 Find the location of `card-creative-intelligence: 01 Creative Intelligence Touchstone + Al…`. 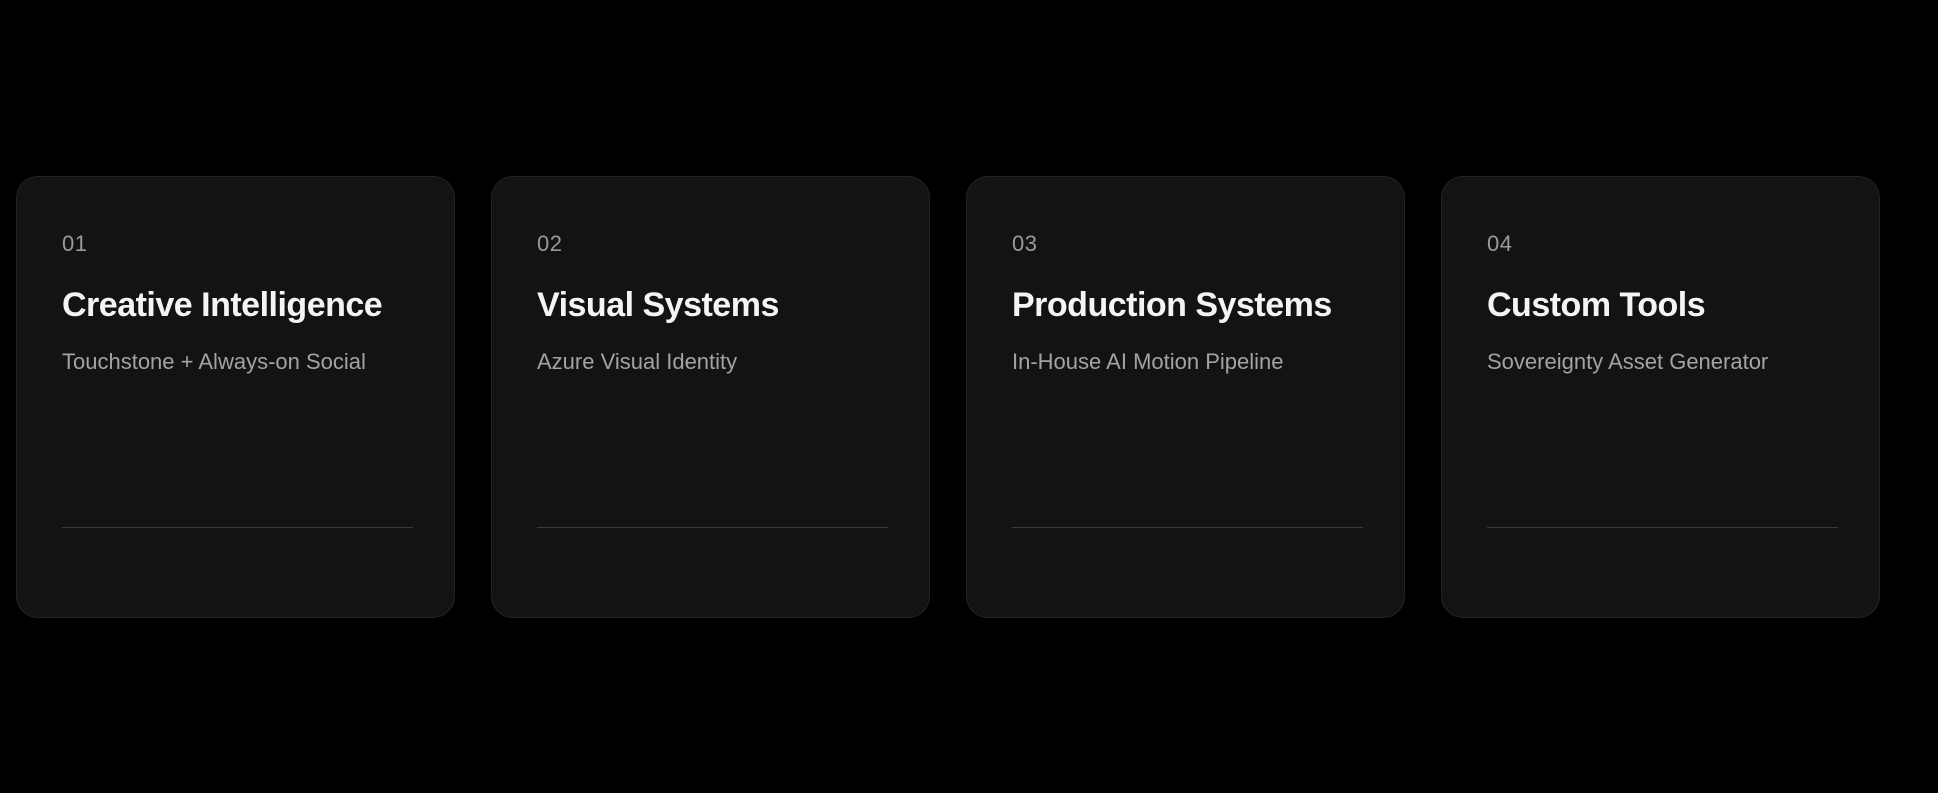

card-creative-intelligence: 01 Creative Intelligence Touchstone + Al… is located at coordinates (235, 397).